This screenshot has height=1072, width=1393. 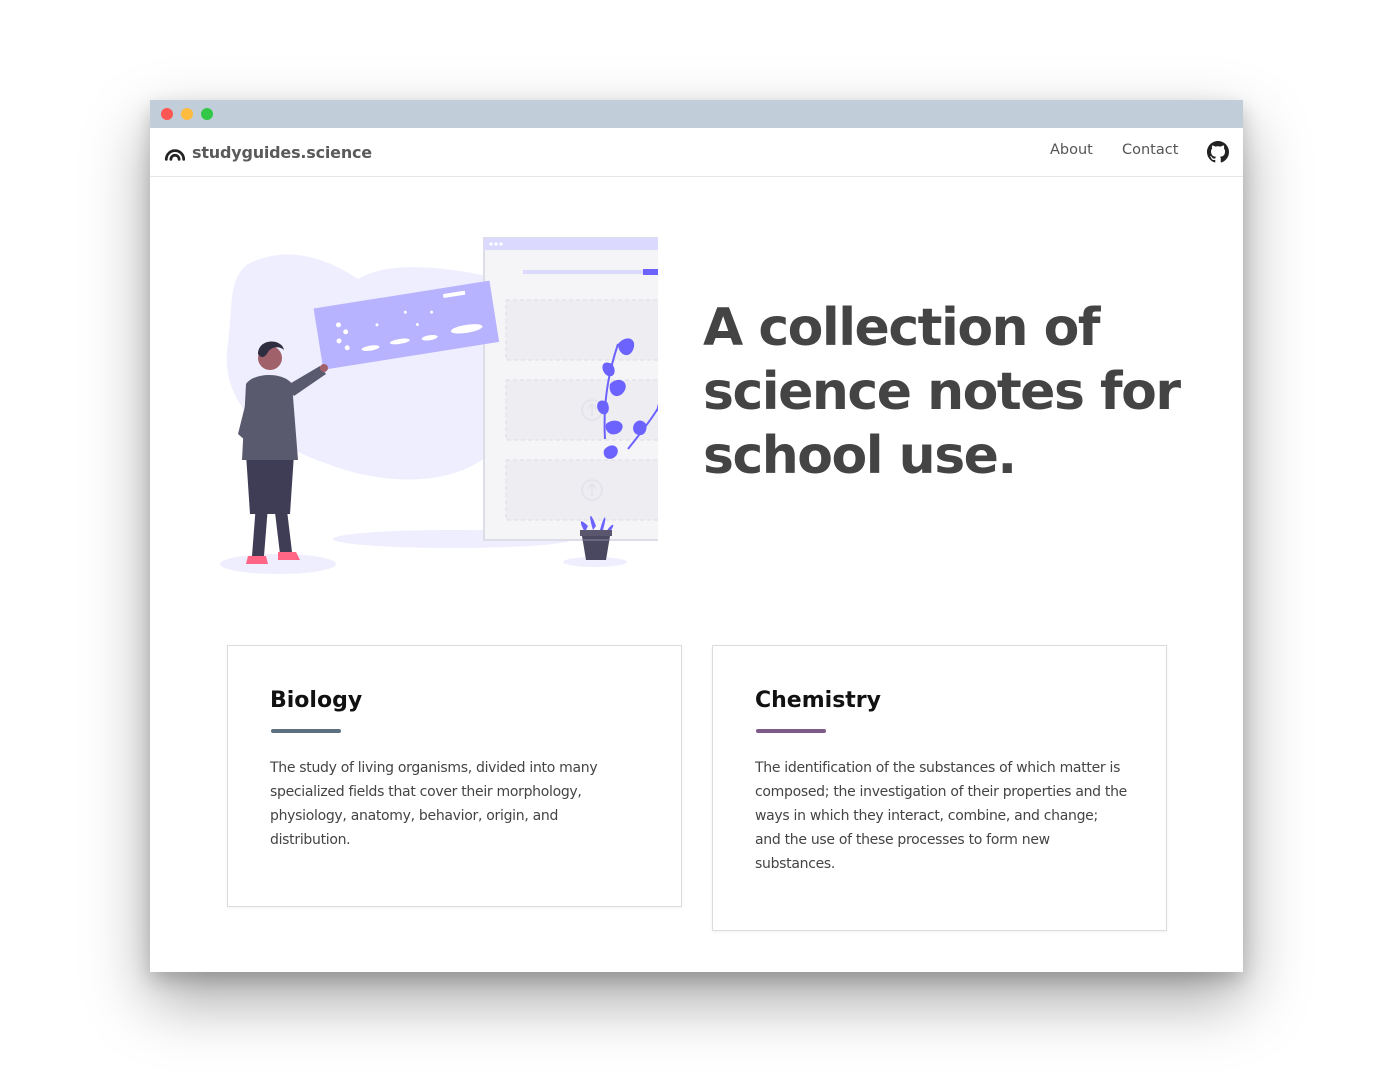 I want to click on card-title: Chemistry, so click(x=818, y=700).